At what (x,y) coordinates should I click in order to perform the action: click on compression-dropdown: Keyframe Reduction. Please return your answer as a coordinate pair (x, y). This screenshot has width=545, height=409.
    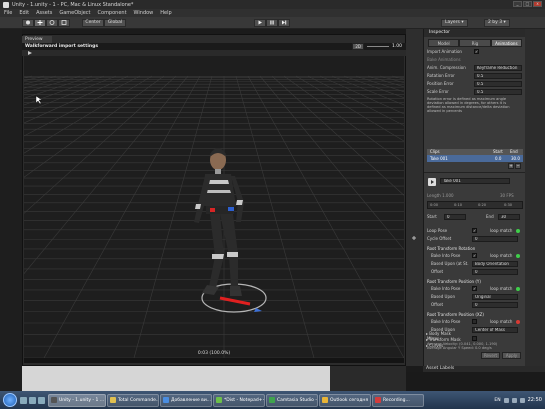
    Looking at the image, I should click on (498, 68).